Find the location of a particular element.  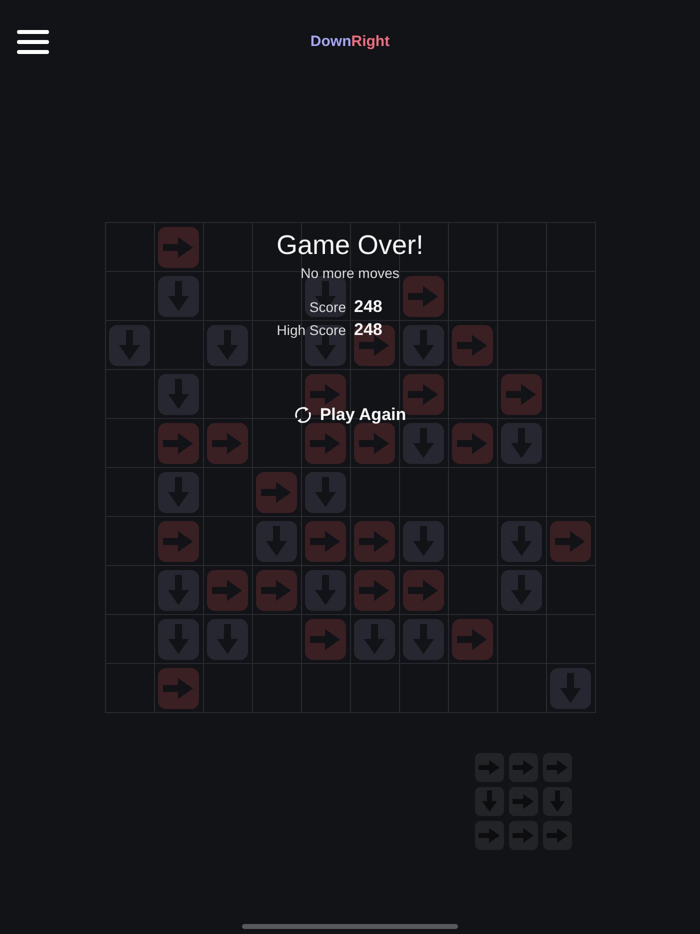

score-label: Score is located at coordinates (327, 306).